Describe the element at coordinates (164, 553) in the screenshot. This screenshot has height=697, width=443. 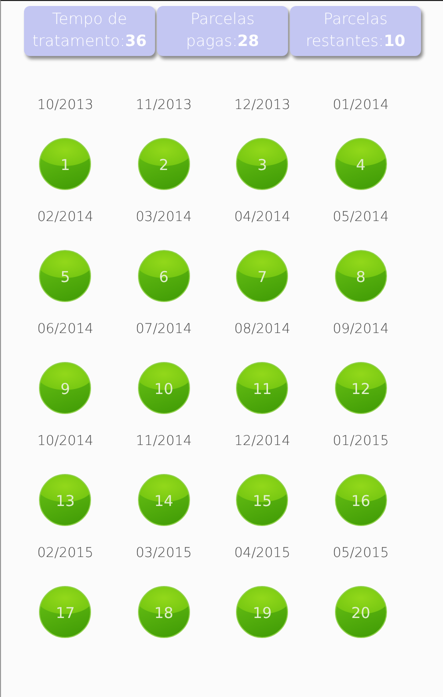
I see `month-label: 03/2015` at that location.